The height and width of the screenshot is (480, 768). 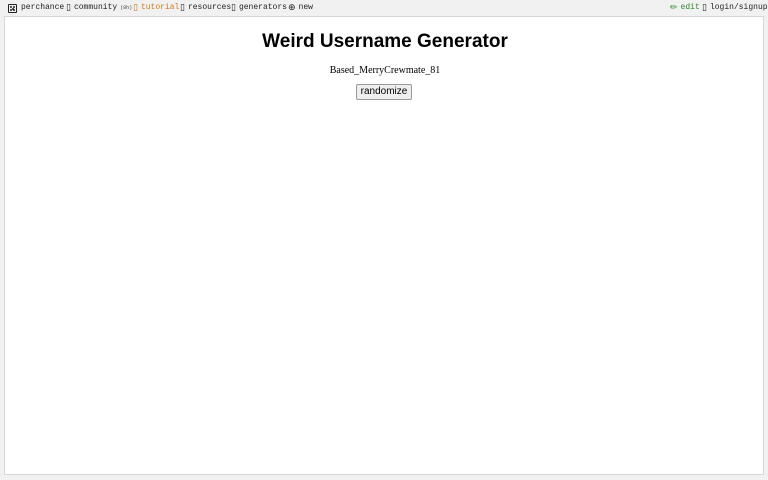 What do you see at coordinates (738, 7) in the screenshot?
I see `nav-login-label: login/signup` at bounding box center [738, 7].